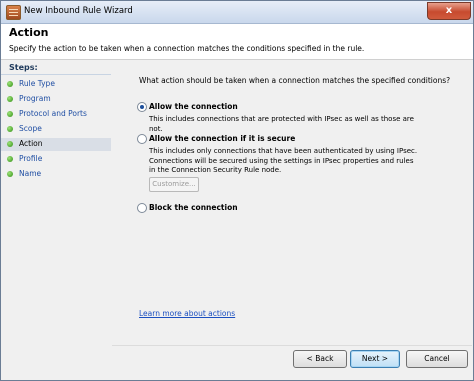  I want to click on step-label: Action, so click(31, 143).